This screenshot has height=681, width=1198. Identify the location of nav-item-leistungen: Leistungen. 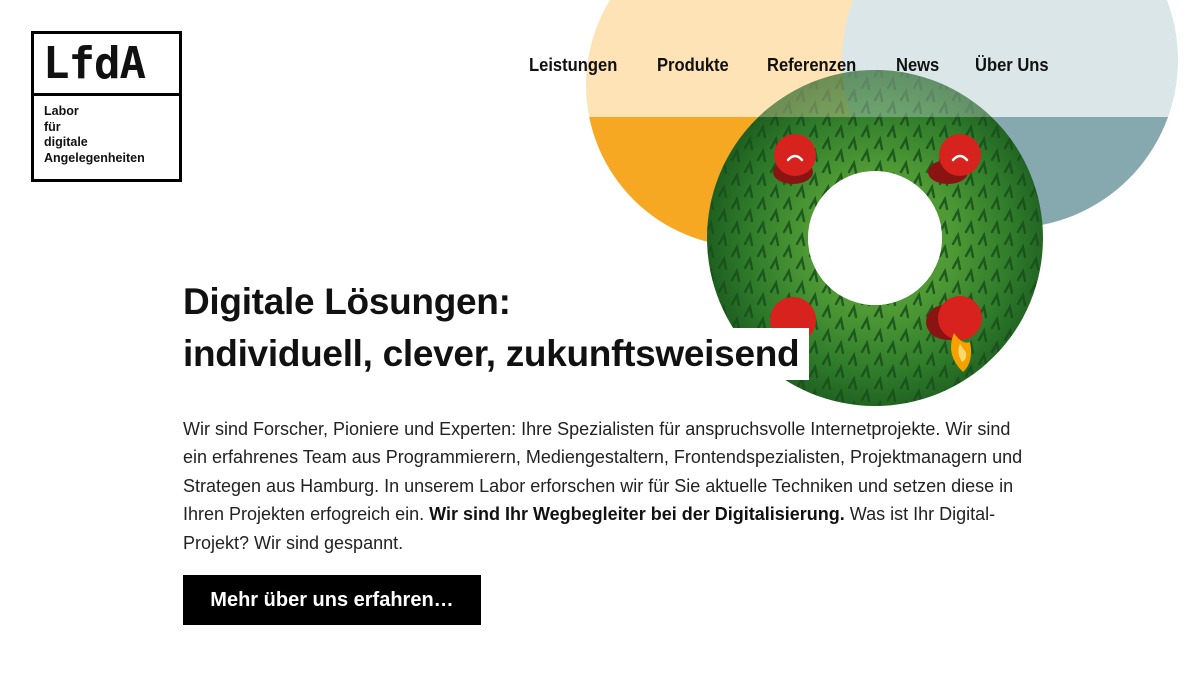
(573, 65).